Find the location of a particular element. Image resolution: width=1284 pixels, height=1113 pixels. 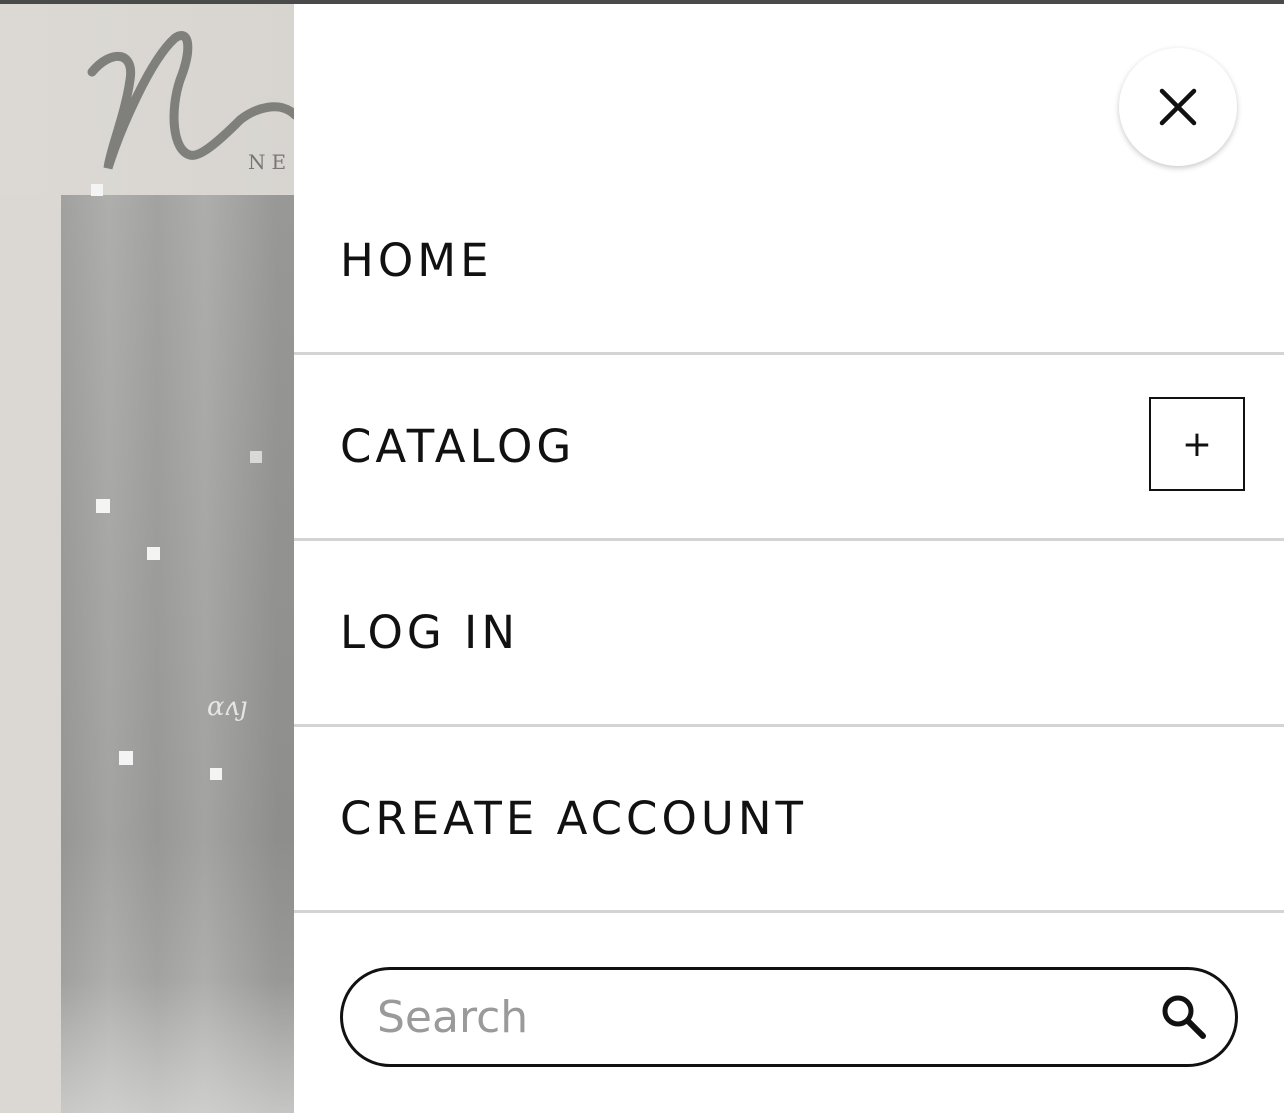

logo-subtext: NE is located at coordinates (270, 162).